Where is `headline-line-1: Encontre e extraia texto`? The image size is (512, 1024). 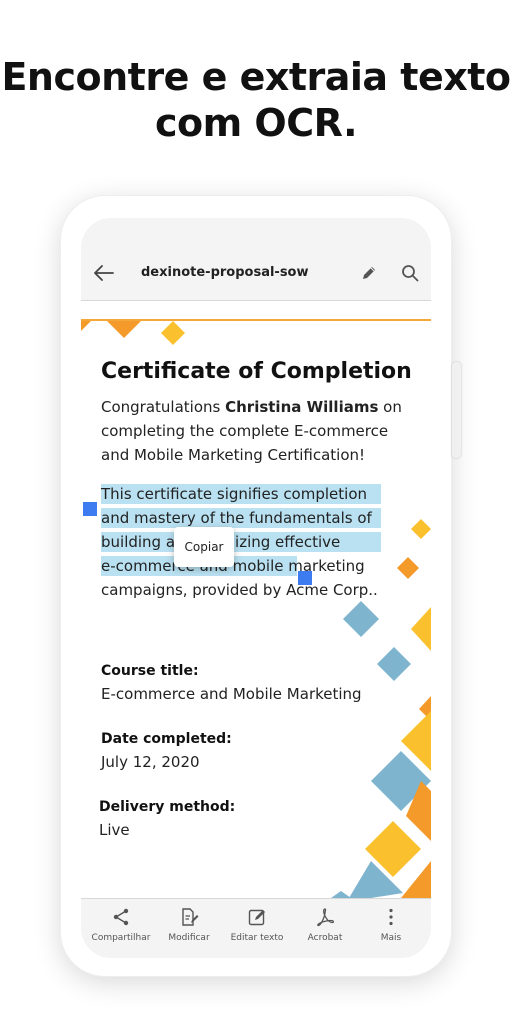 headline-line-1: Encontre e extraia texto is located at coordinates (256, 77).